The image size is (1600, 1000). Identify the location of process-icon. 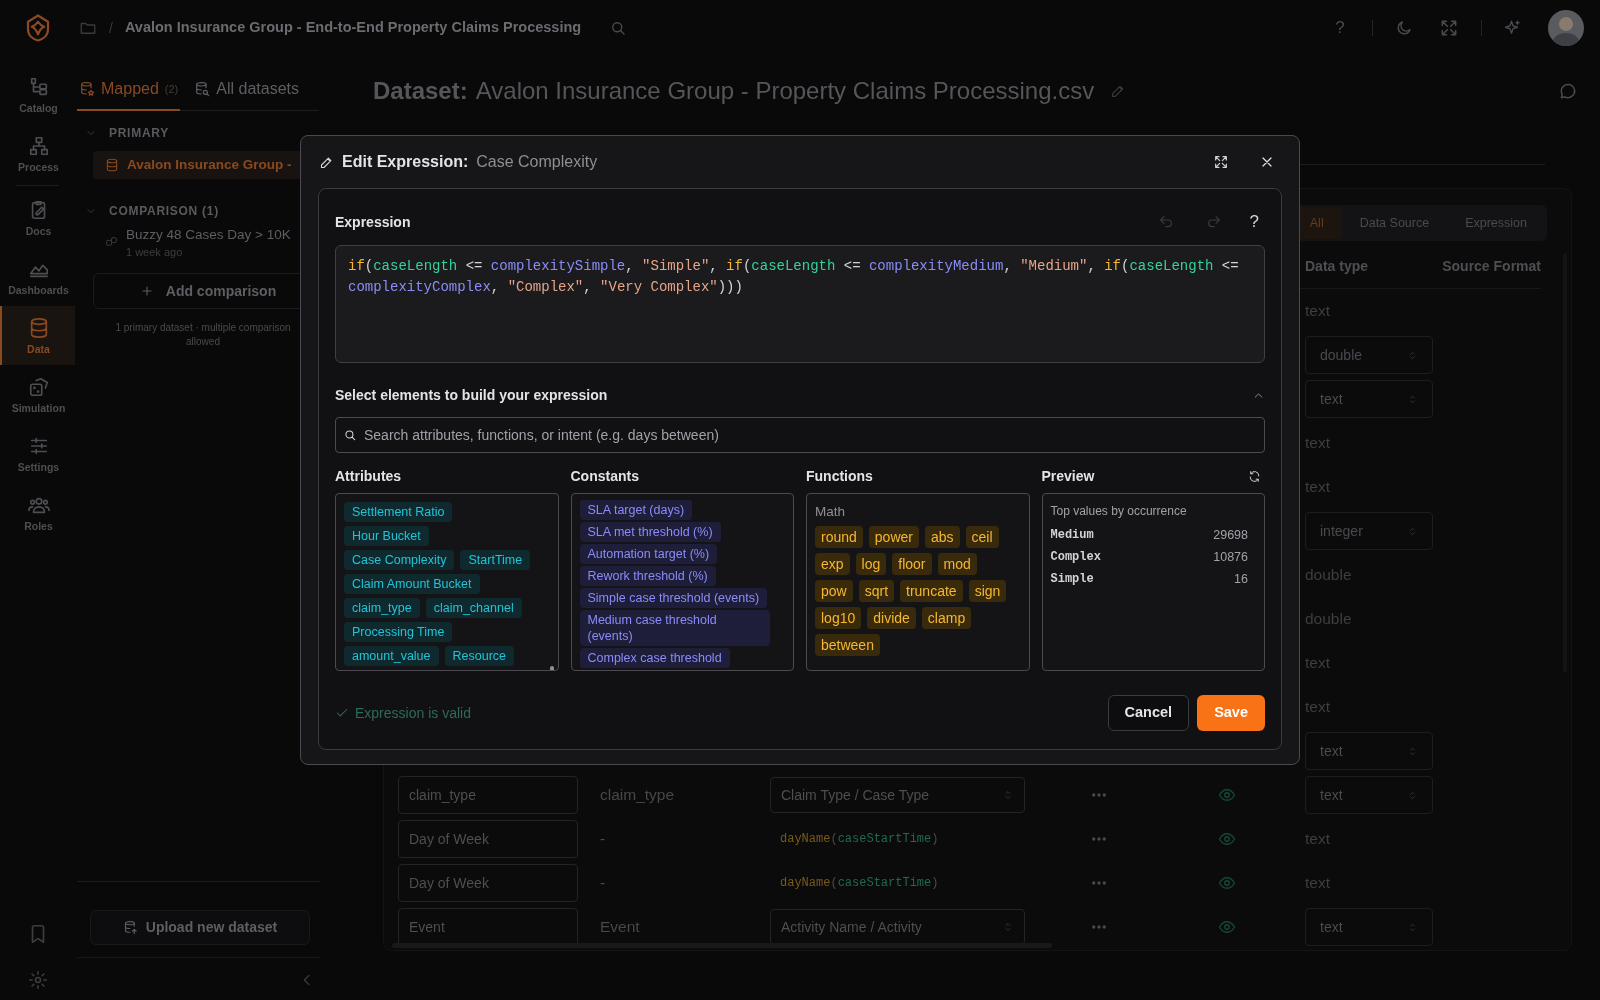
(38, 145).